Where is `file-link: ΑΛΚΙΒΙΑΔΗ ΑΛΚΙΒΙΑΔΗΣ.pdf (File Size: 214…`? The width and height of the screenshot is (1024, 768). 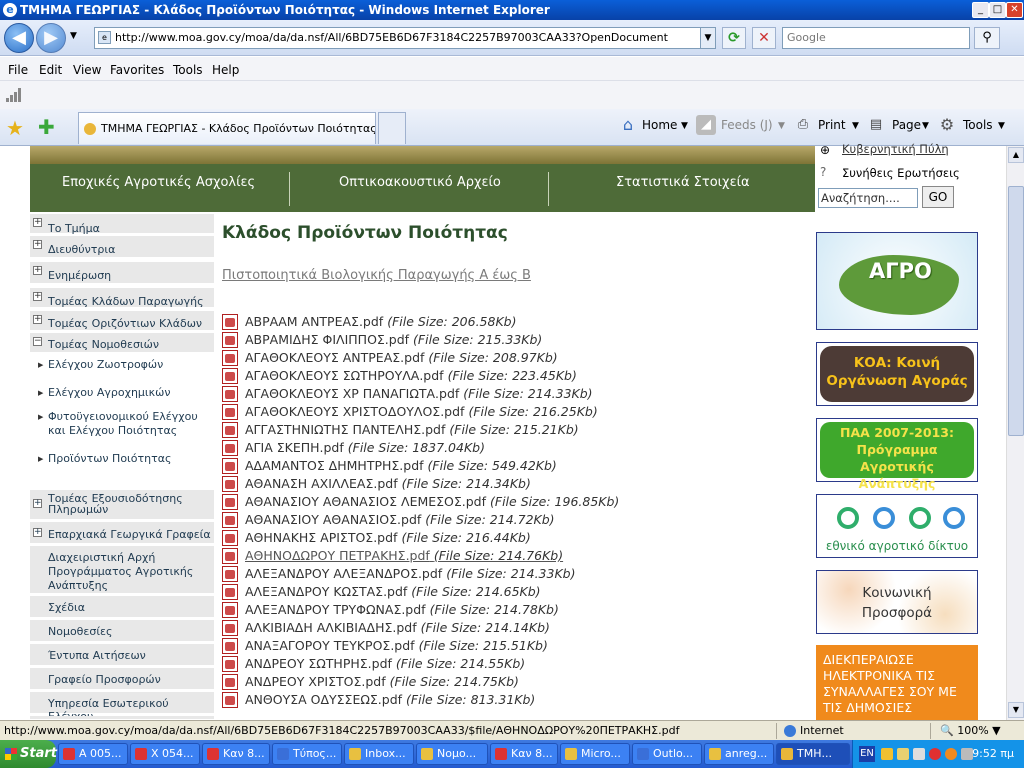 file-link: ΑΛΚΙΒΙΑΔΗ ΑΛΚΙΒΙΑΔΗΣ.pdf (File Size: 214… is located at coordinates (397, 627).